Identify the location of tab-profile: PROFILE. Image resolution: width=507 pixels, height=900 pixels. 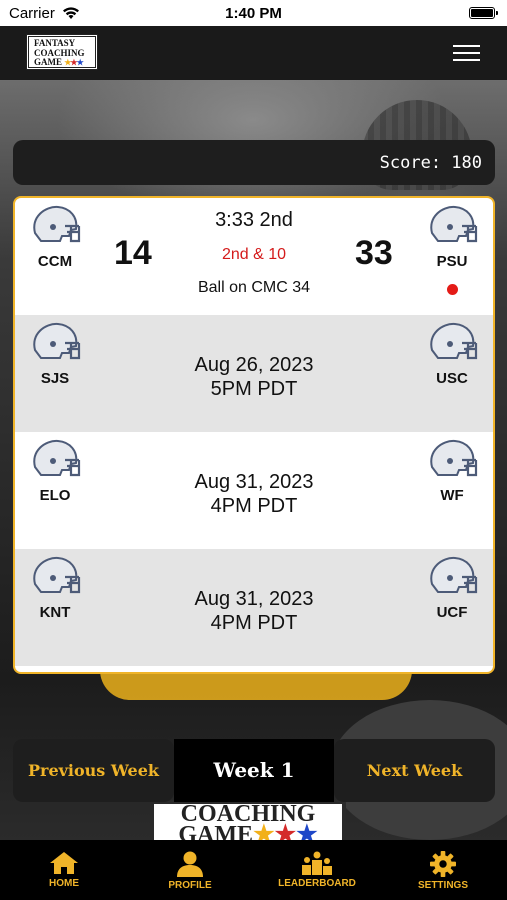
(190, 870).